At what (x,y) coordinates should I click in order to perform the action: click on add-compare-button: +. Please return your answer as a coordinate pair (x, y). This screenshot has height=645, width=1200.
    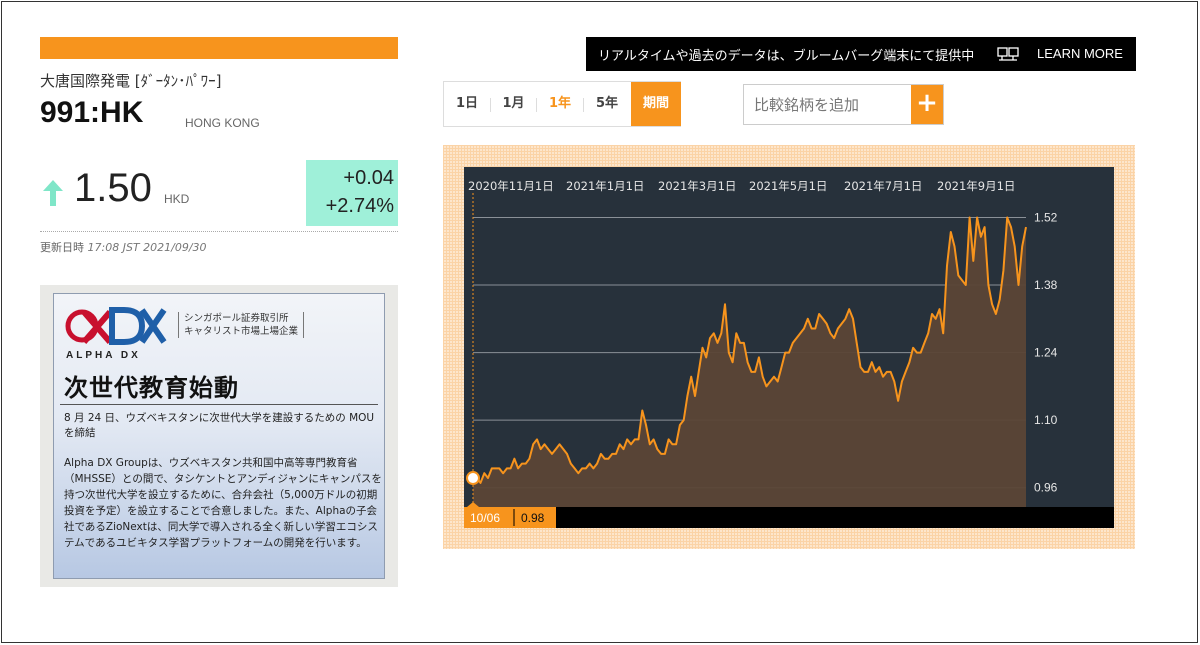
    Looking at the image, I should click on (927, 104).